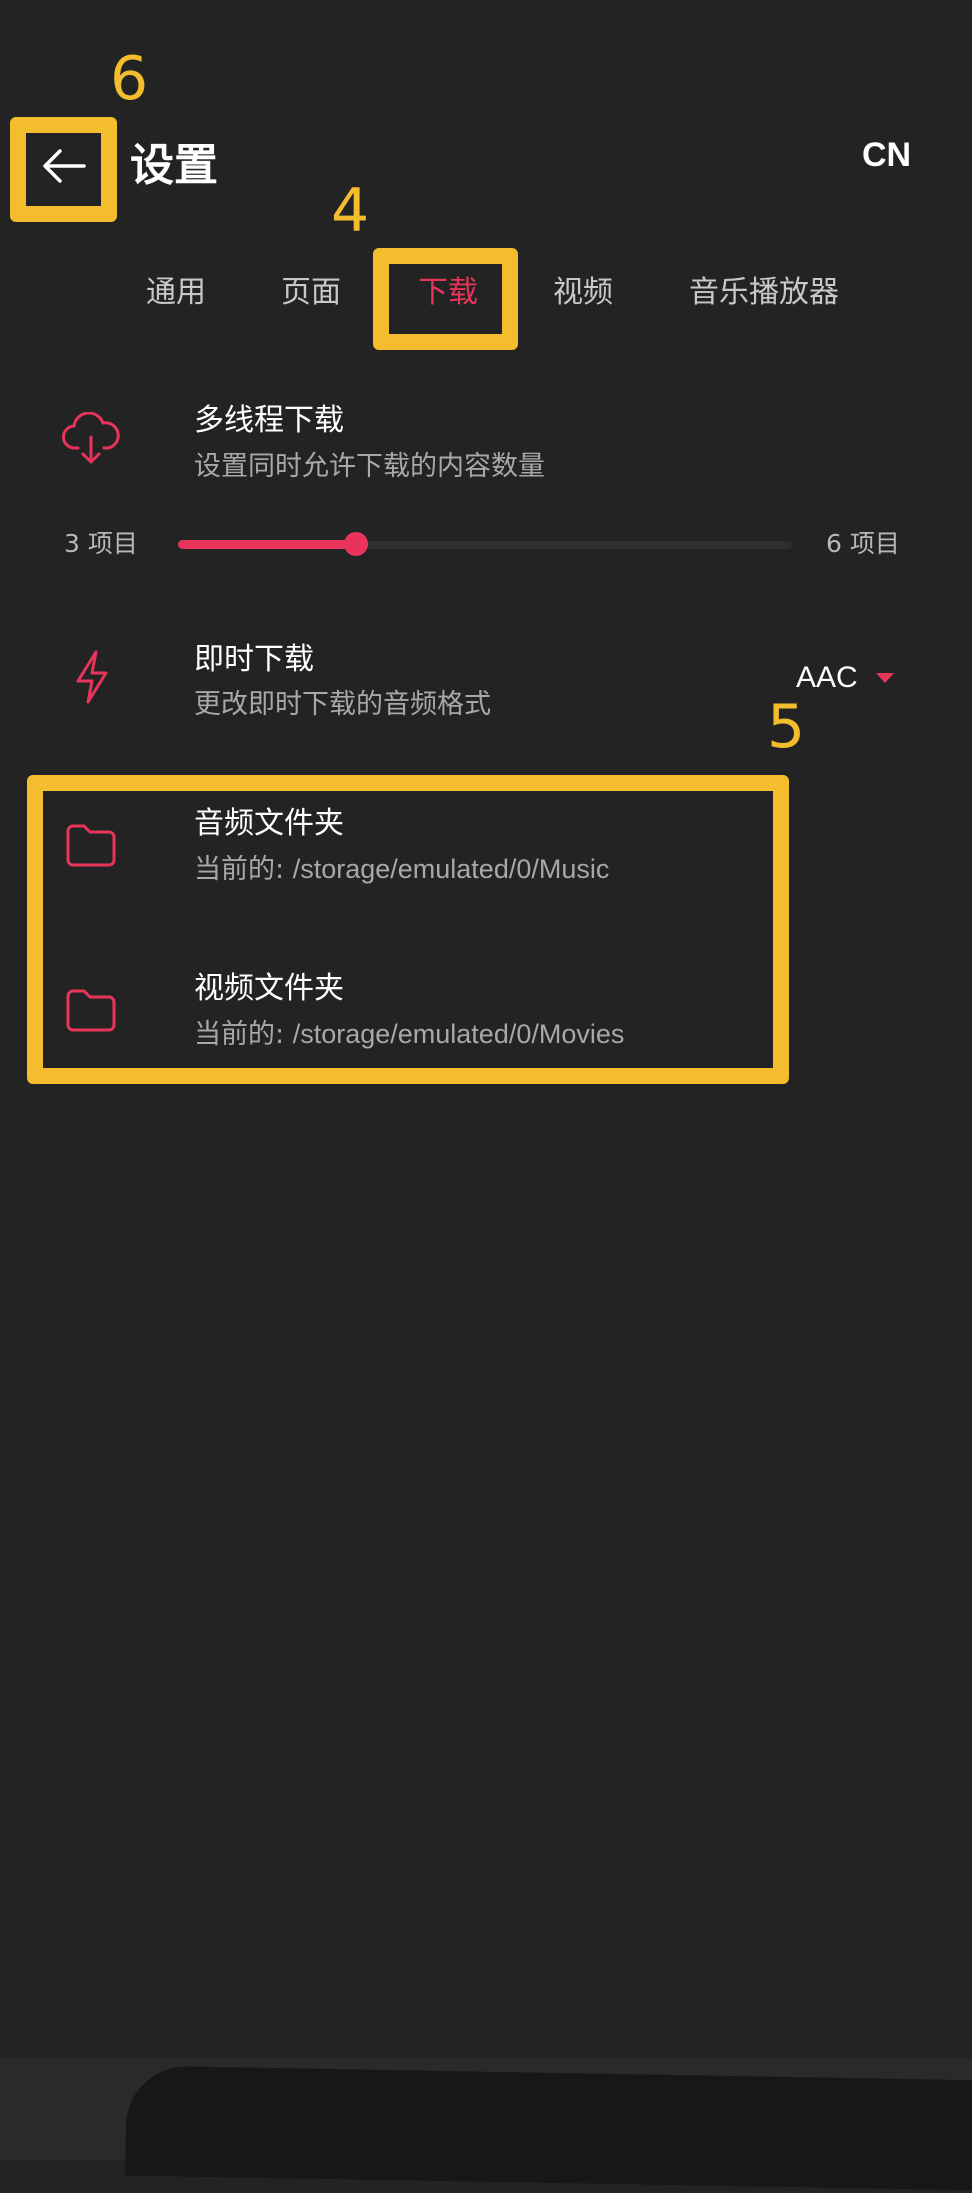 The height and width of the screenshot is (2193, 972). I want to click on multithread-subtitle: 设置同时允许下载的内容数量, so click(369, 466).